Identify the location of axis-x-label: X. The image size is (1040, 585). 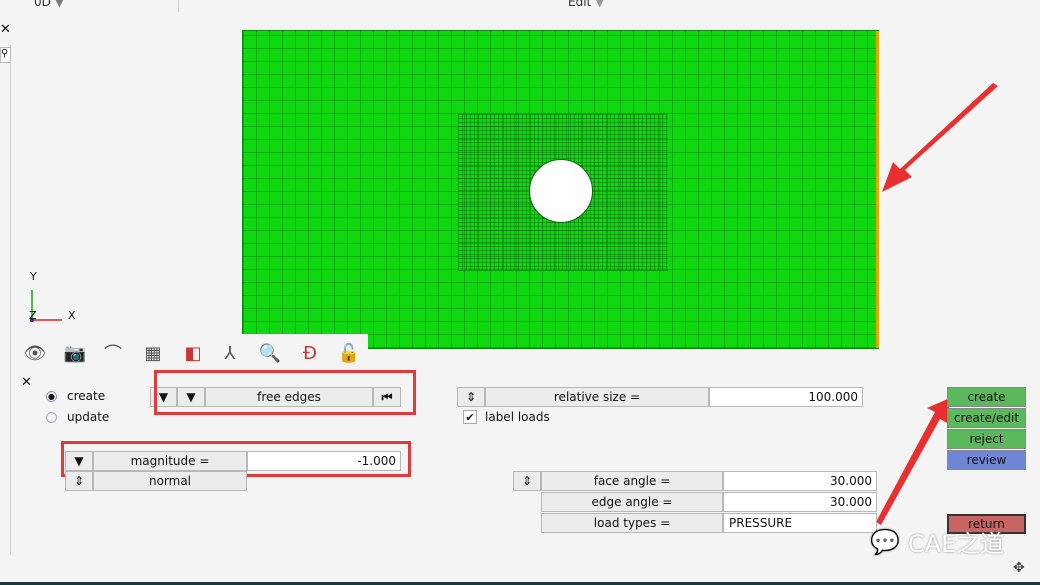
(72, 315).